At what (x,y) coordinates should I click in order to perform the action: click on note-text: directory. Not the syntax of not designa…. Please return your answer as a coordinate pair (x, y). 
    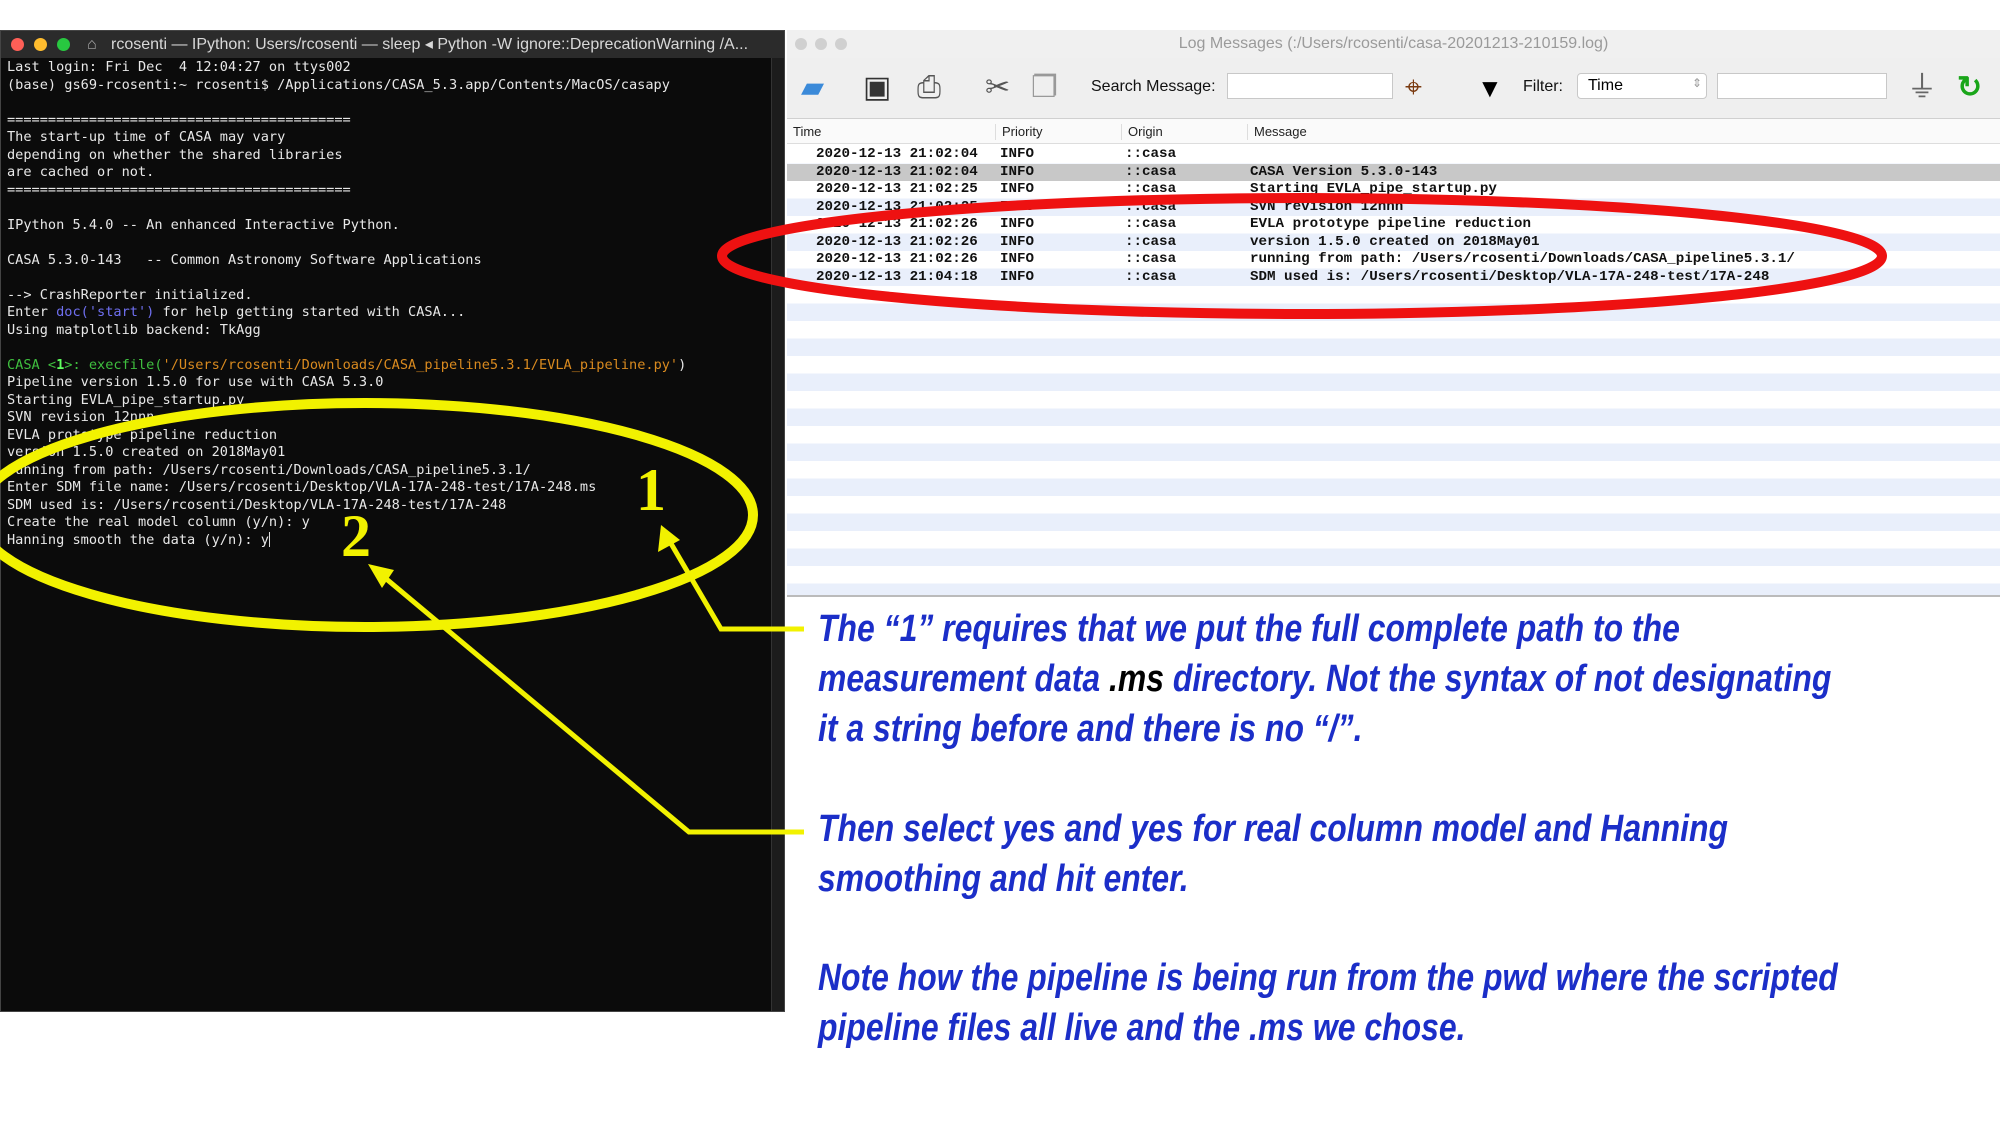
    Looking at the image, I should click on (1497, 679).